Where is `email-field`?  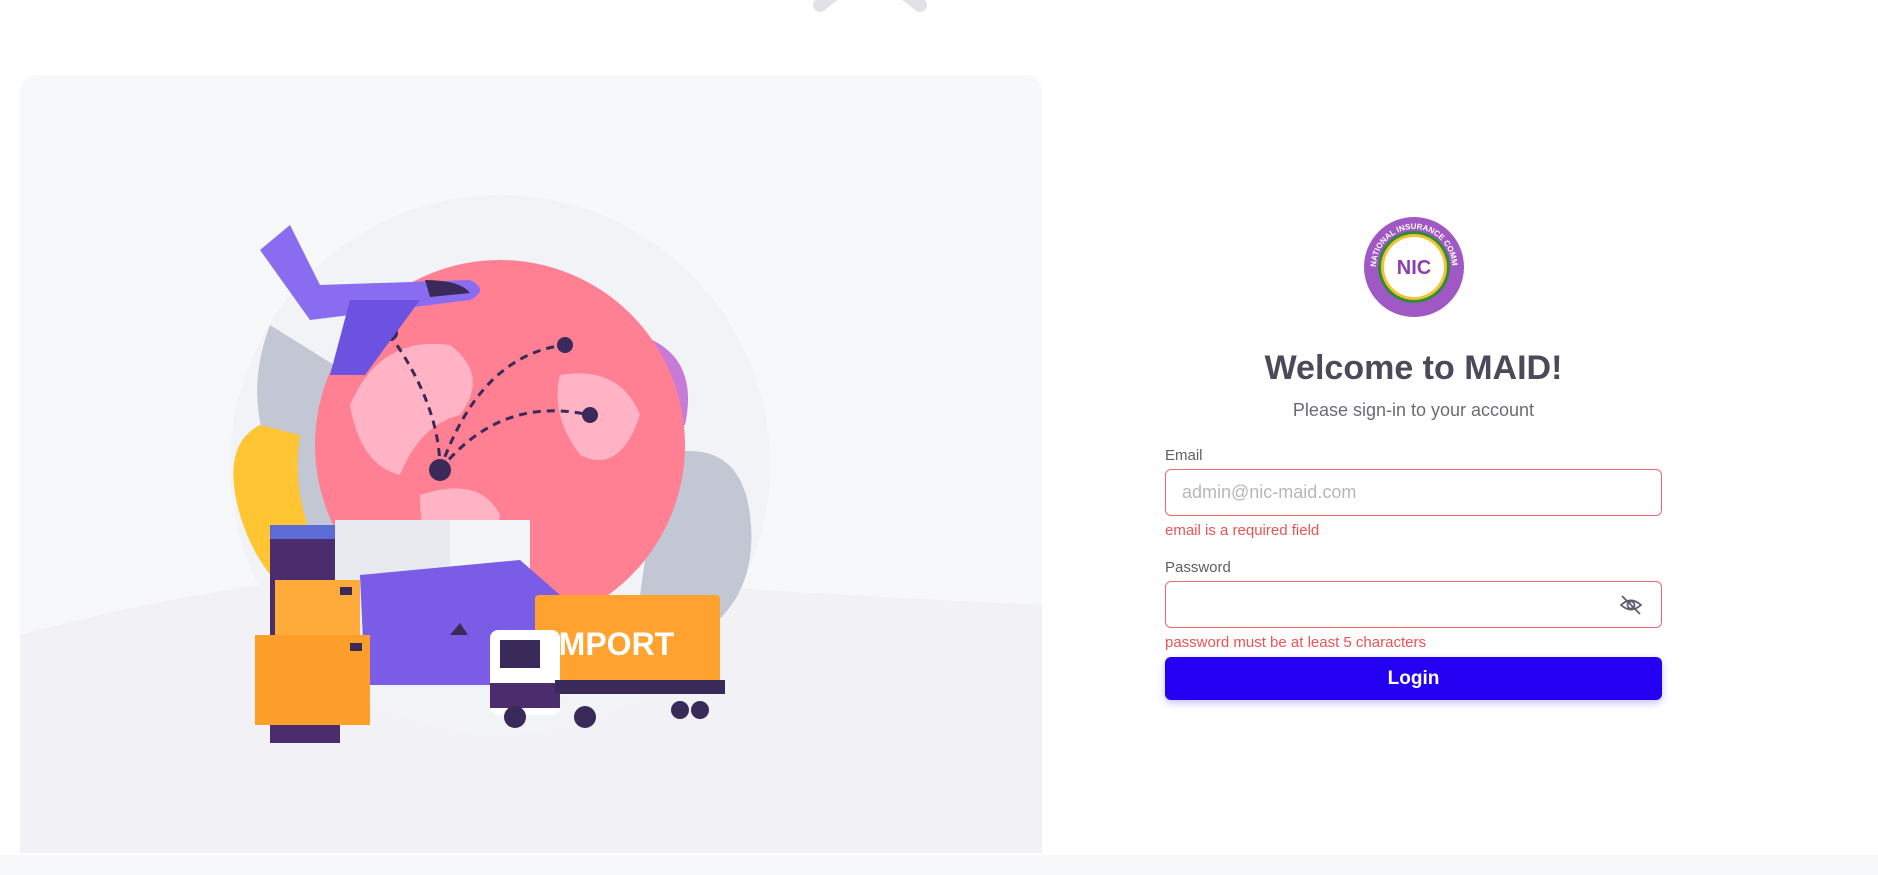 email-field is located at coordinates (1413, 492).